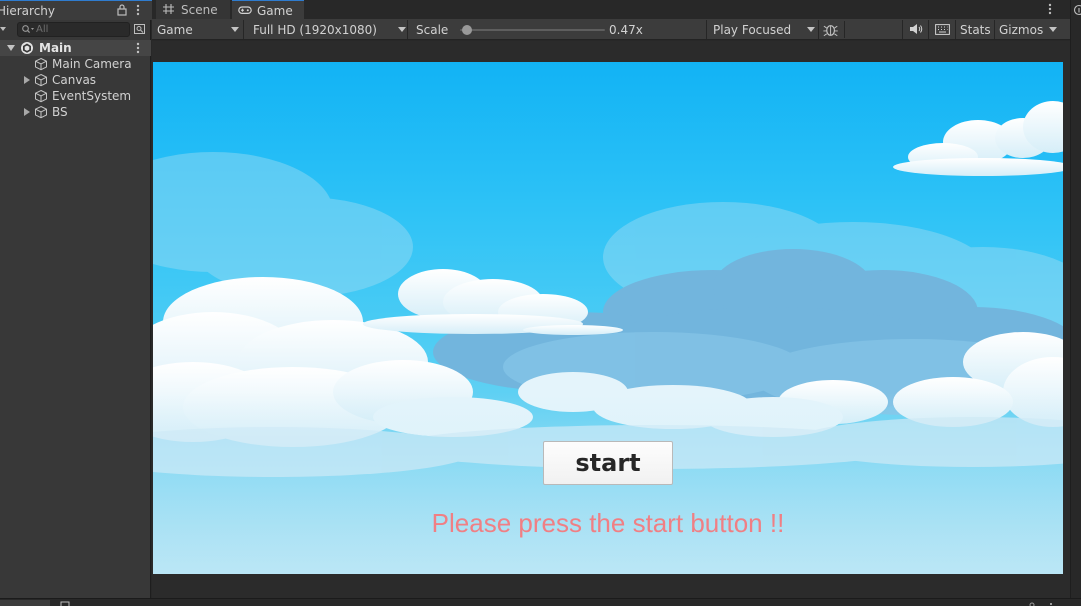 Image resolution: width=1081 pixels, height=606 pixels. I want to click on scene-kebab-menu-icon, so click(138, 48).